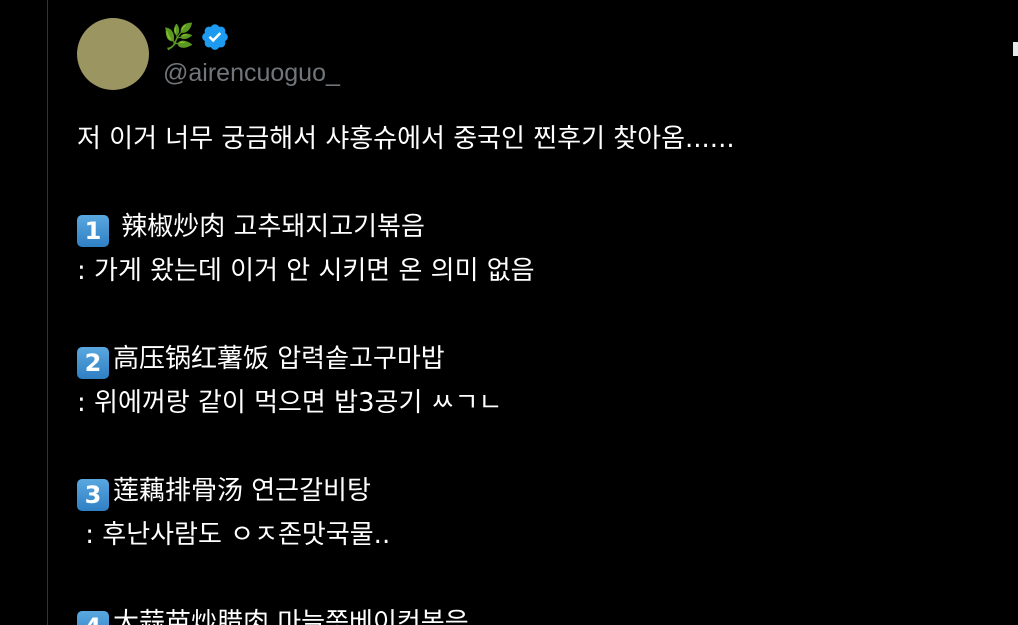 This screenshot has height=625, width=1018. Describe the element at coordinates (291, 616) in the screenshot. I see `item-title-text: 大蒜苗炒腊肉 마늘쫑베이컨볶음` at that location.